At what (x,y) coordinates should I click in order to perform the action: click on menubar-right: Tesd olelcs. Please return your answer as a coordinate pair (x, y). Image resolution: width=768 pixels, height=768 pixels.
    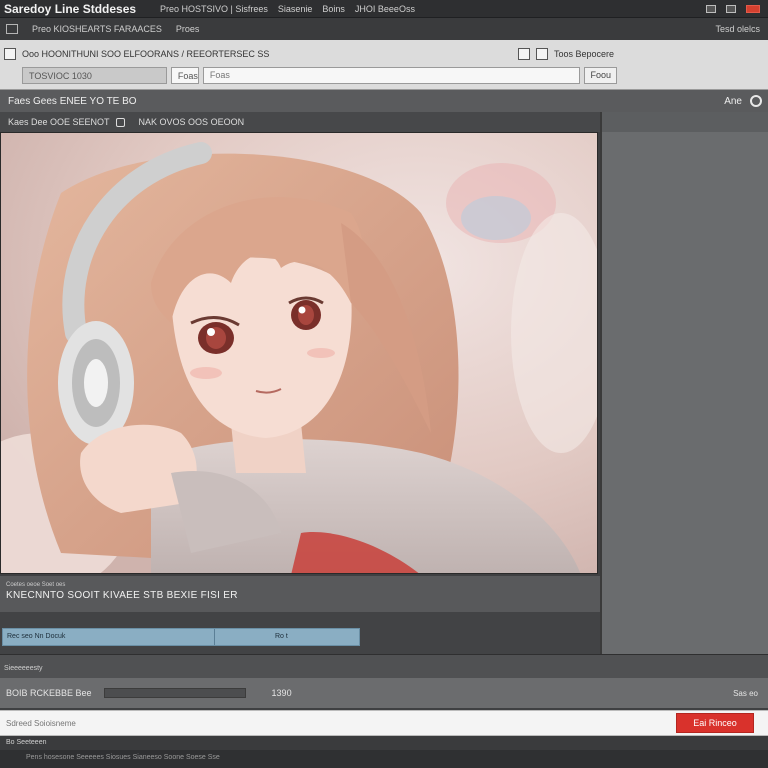
    Looking at the image, I should click on (741, 29).